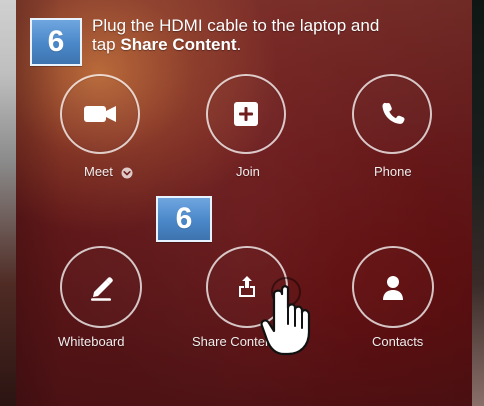 Image resolution: width=484 pixels, height=406 pixels. I want to click on step-badge-middle: 6, so click(184, 219).